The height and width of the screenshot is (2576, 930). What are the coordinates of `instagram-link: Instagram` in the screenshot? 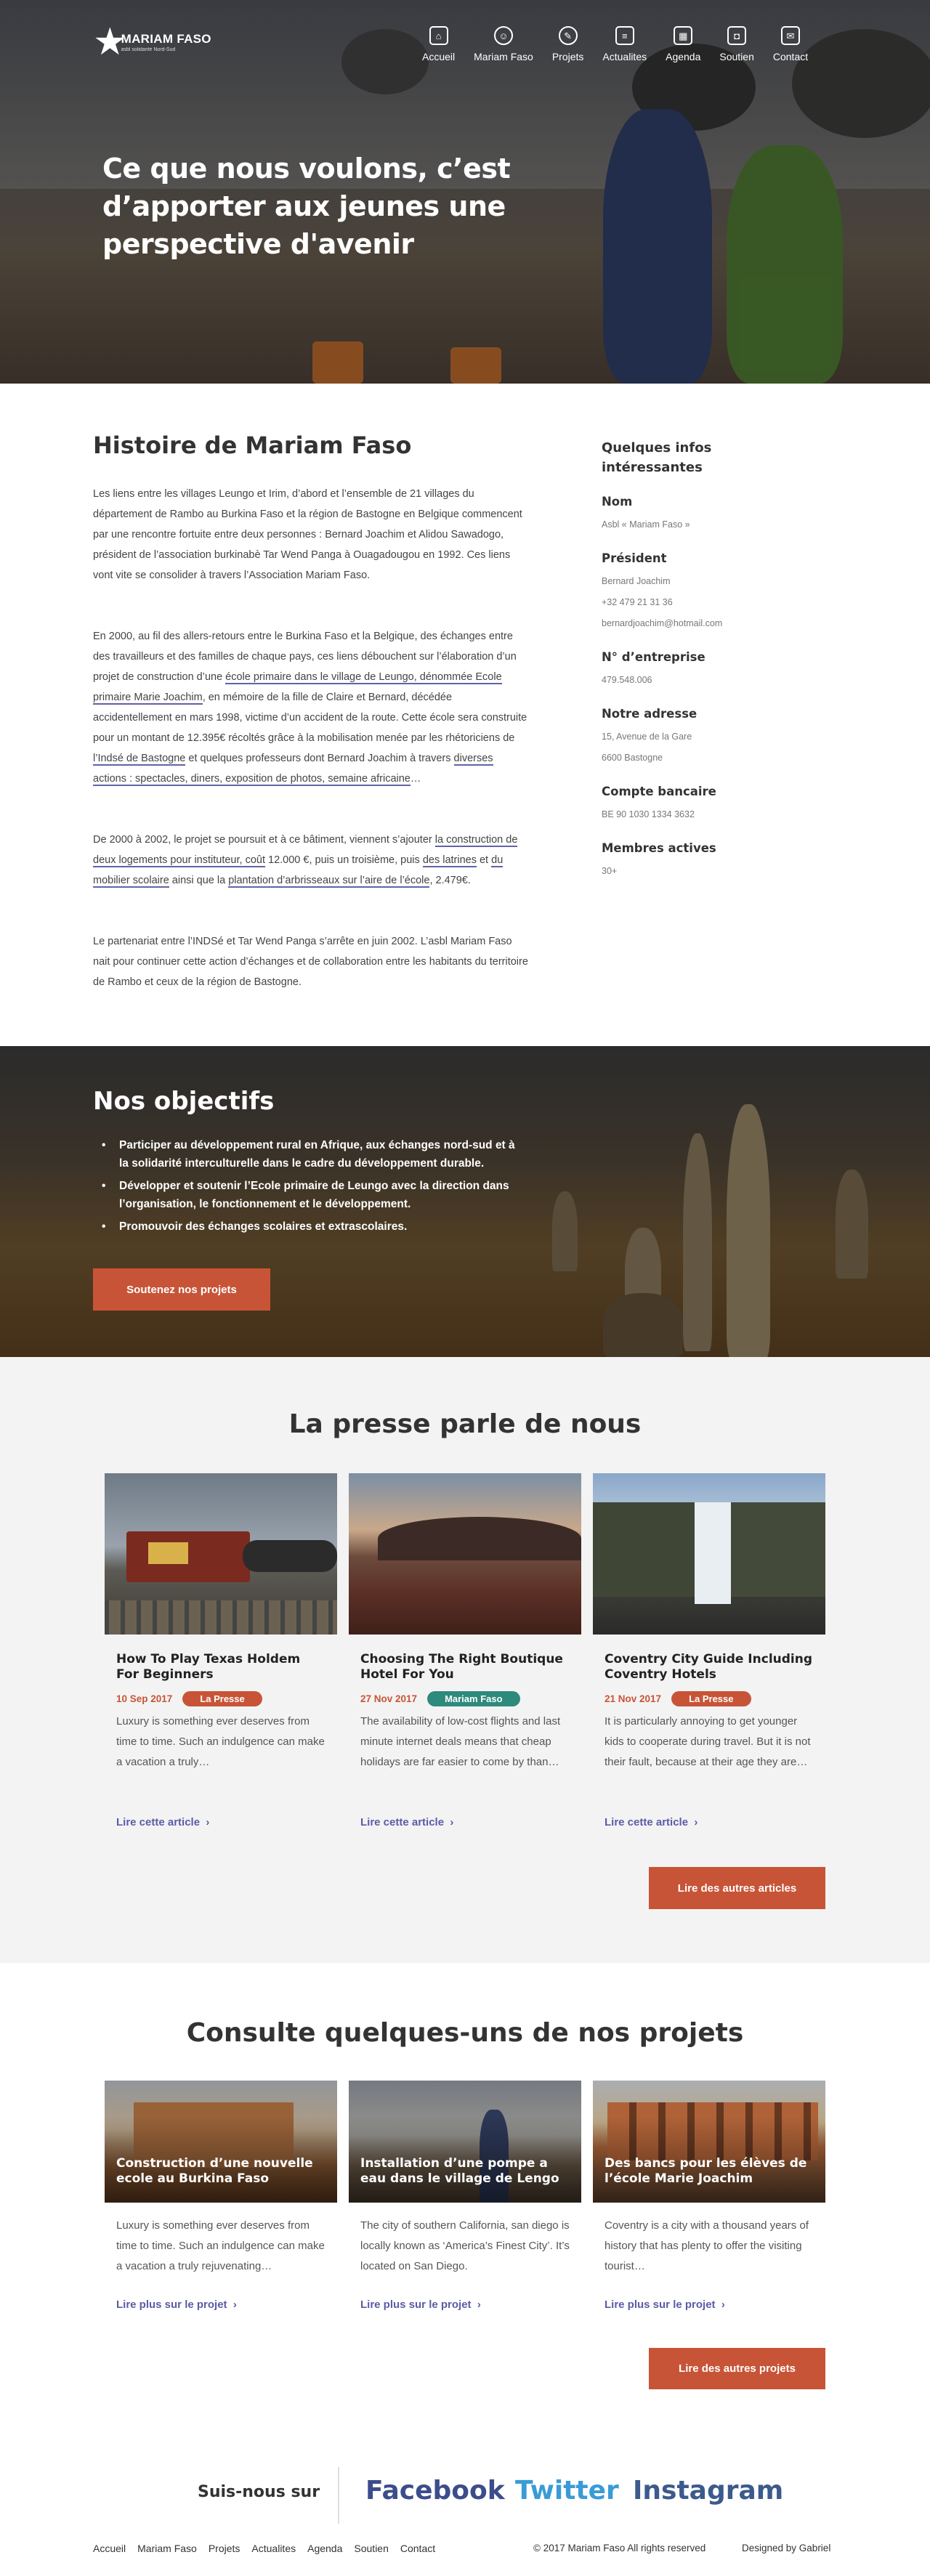 It's located at (708, 2491).